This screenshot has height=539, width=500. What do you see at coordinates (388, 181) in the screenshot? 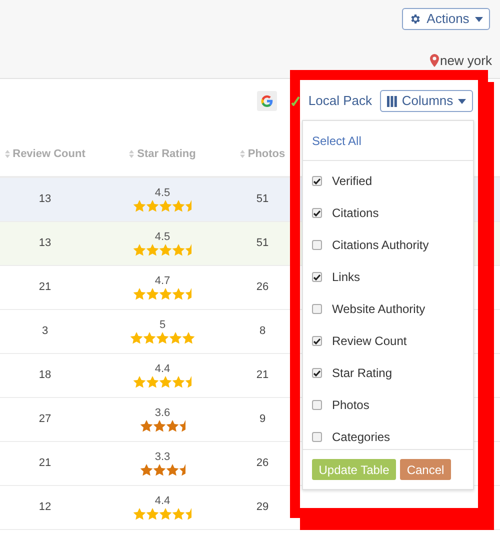
I see `menu-option: Verified` at bounding box center [388, 181].